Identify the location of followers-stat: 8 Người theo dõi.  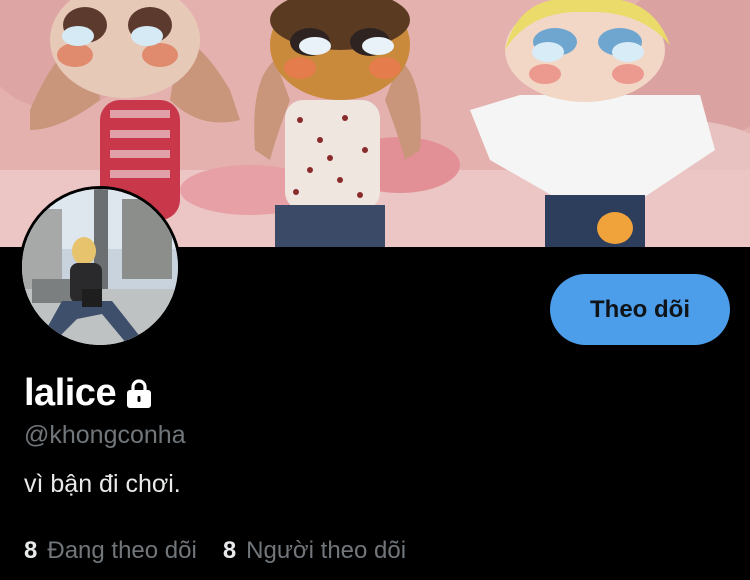
(314, 551).